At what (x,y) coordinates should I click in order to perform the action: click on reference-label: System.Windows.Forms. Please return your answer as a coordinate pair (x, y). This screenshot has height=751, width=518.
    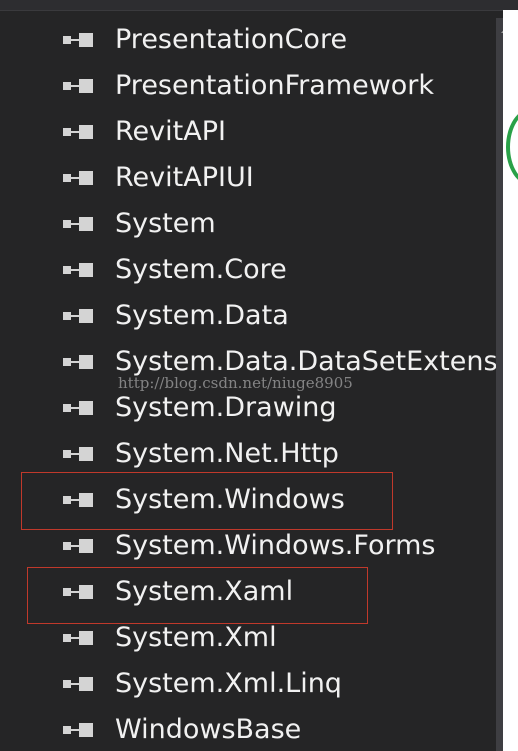
    Looking at the image, I should click on (275, 545).